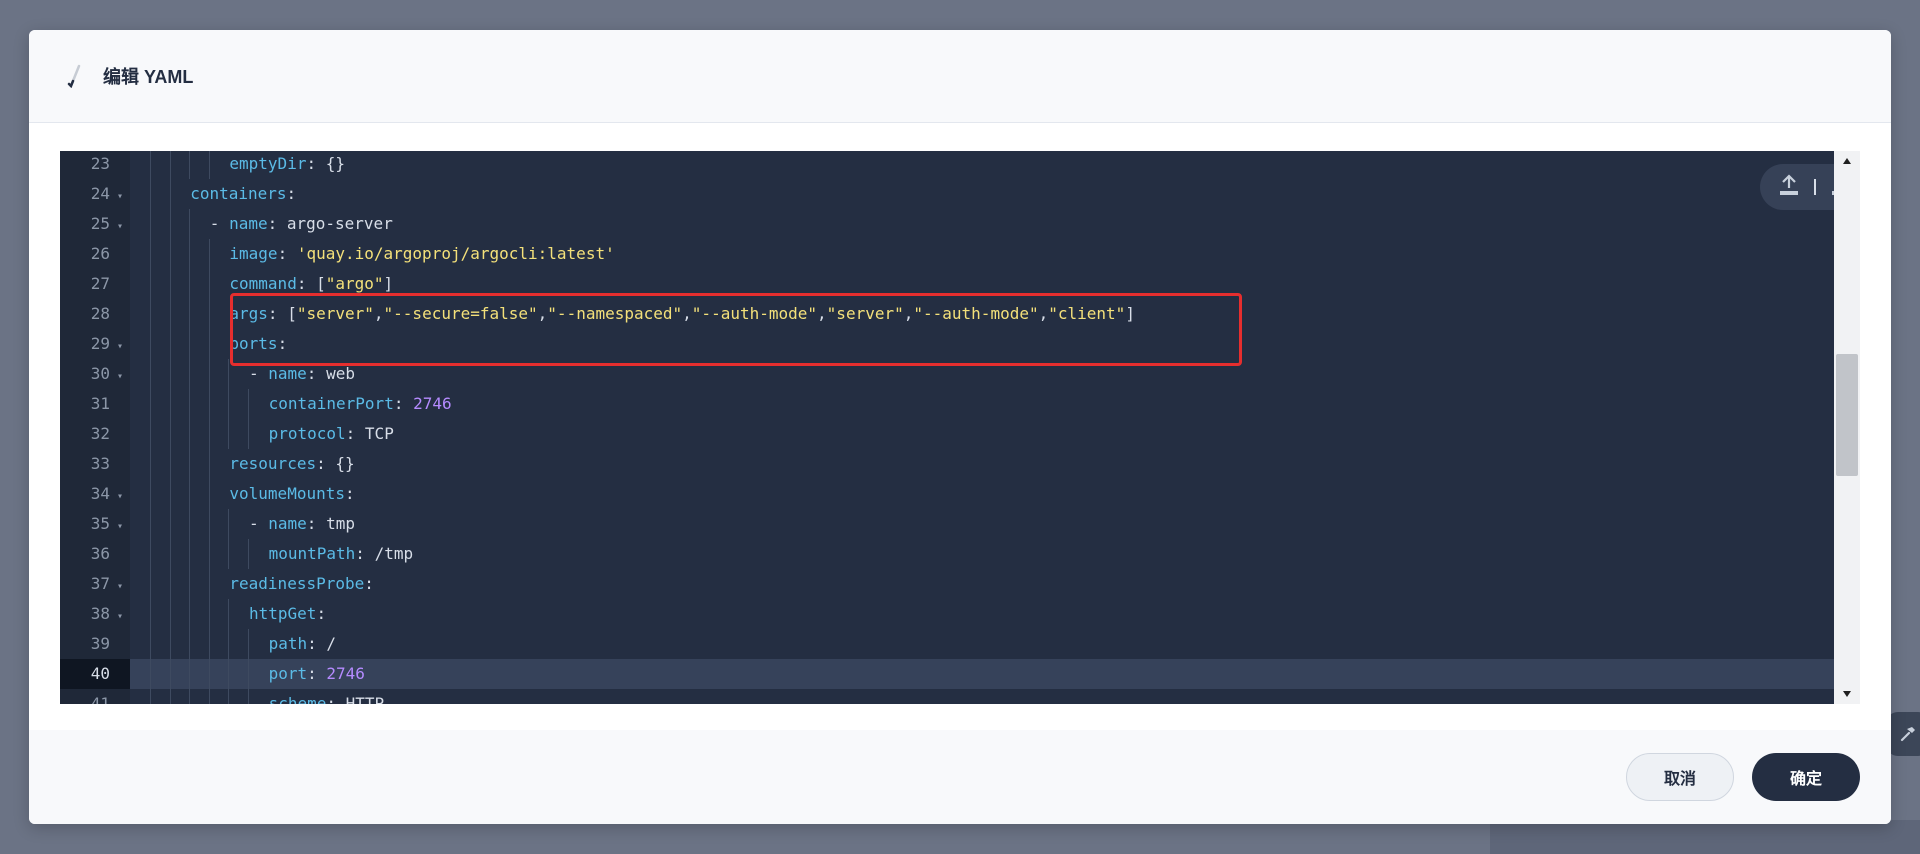 This screenshot has width=1920, height=854. Describe the element at coordinates (1847, 694) in the screenshot. I see `scroll-down-arrow-icon` at that location.